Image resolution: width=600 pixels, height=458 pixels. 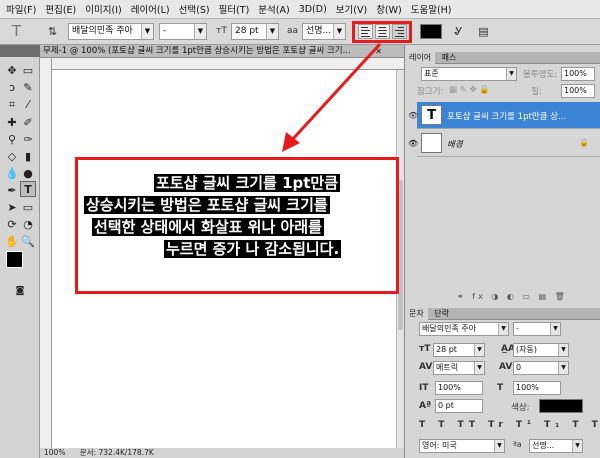 I want to click on leading-select: (자동) ▼, so click(x=541, y=350).